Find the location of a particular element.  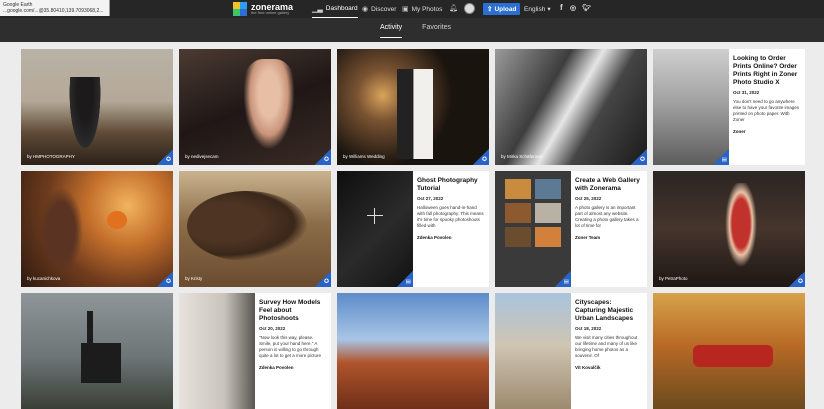

article-date: Oct 27, 2022 is located at coordinates (430, 198).